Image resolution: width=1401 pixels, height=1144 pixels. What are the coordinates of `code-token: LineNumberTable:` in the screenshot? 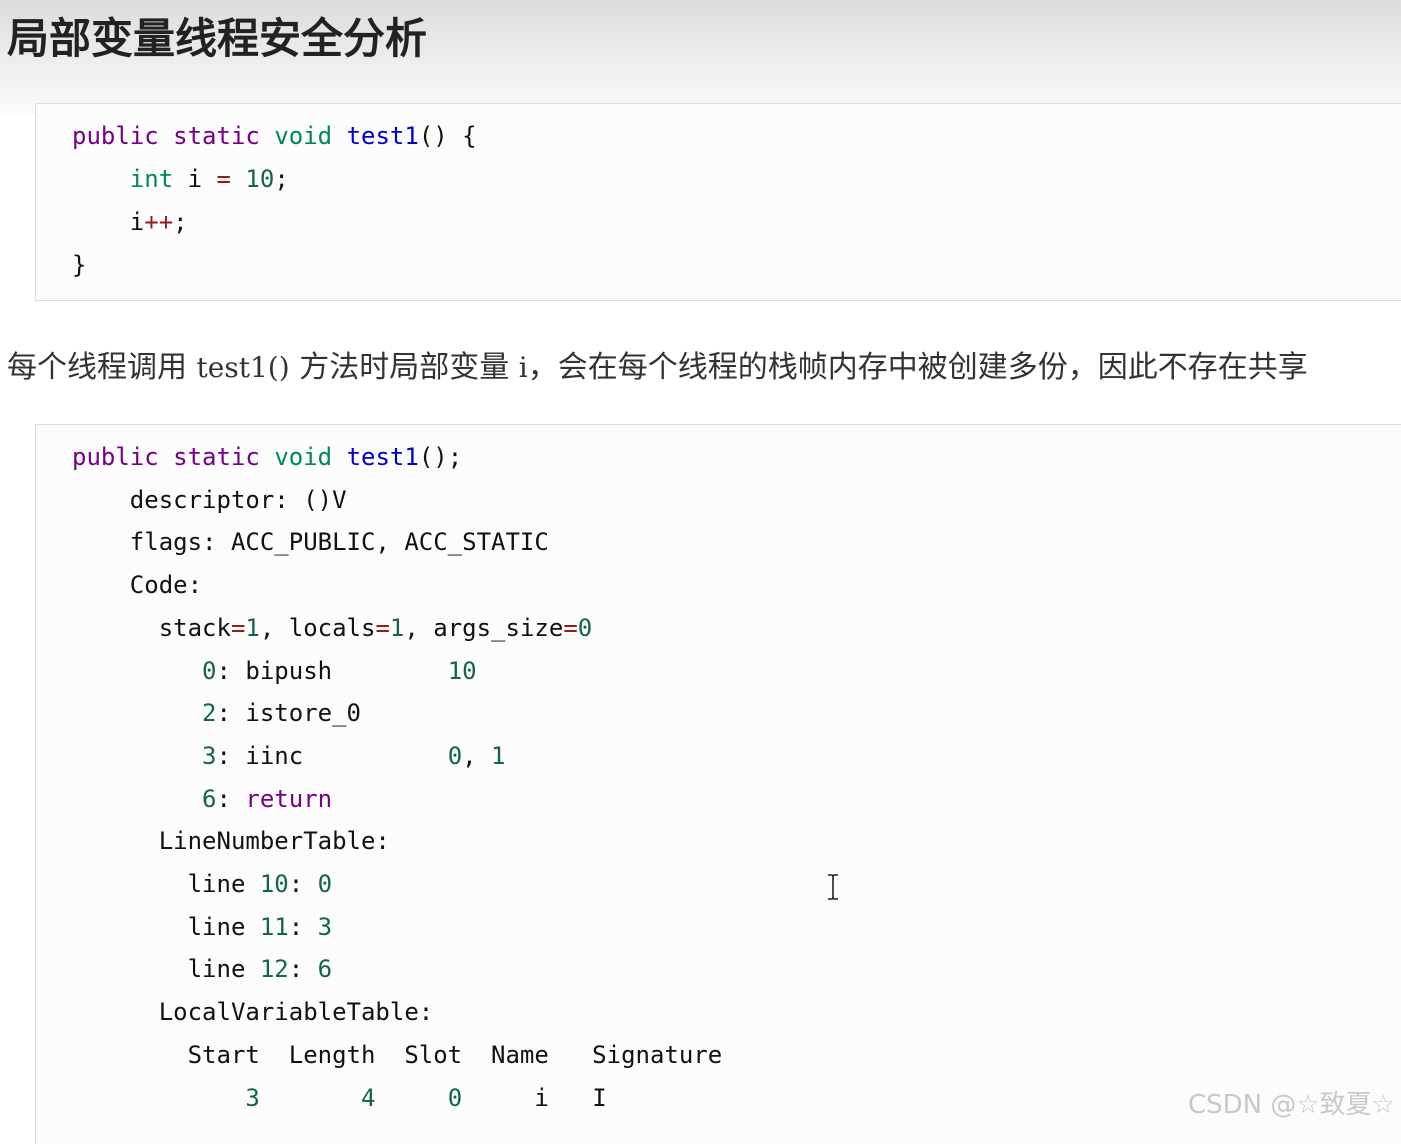 It's located at (231, 841).